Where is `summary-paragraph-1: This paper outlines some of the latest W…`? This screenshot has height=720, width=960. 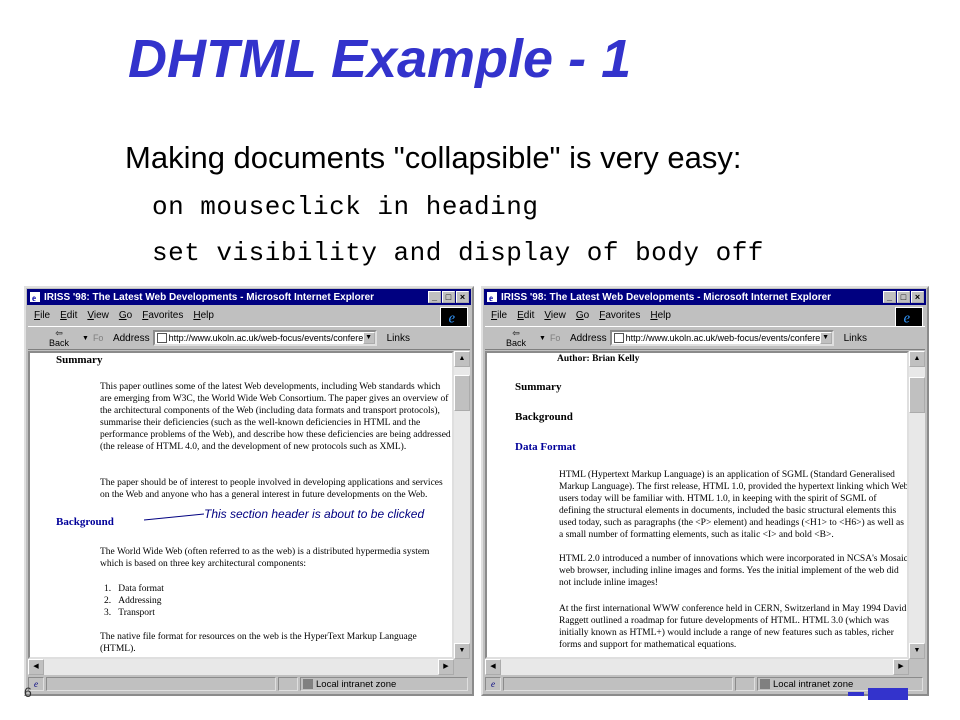
summary-paragraph-1: This paper outlines some of the latest W… is located at coordinates (275, 417).